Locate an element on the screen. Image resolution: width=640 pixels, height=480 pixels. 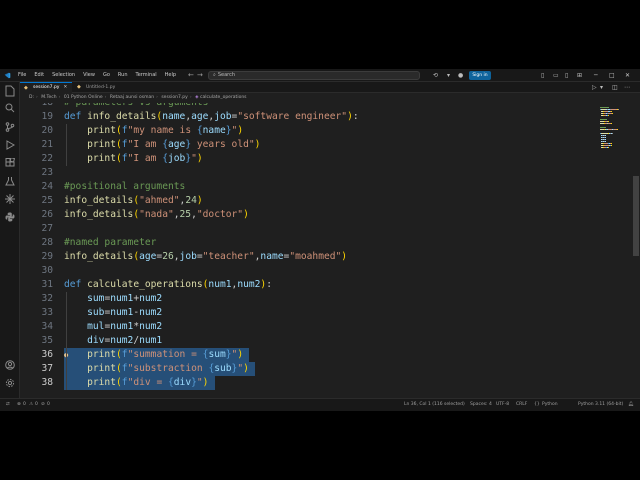
code-line: 32 sum=num1+num2 is located at coordinates (309, 299).